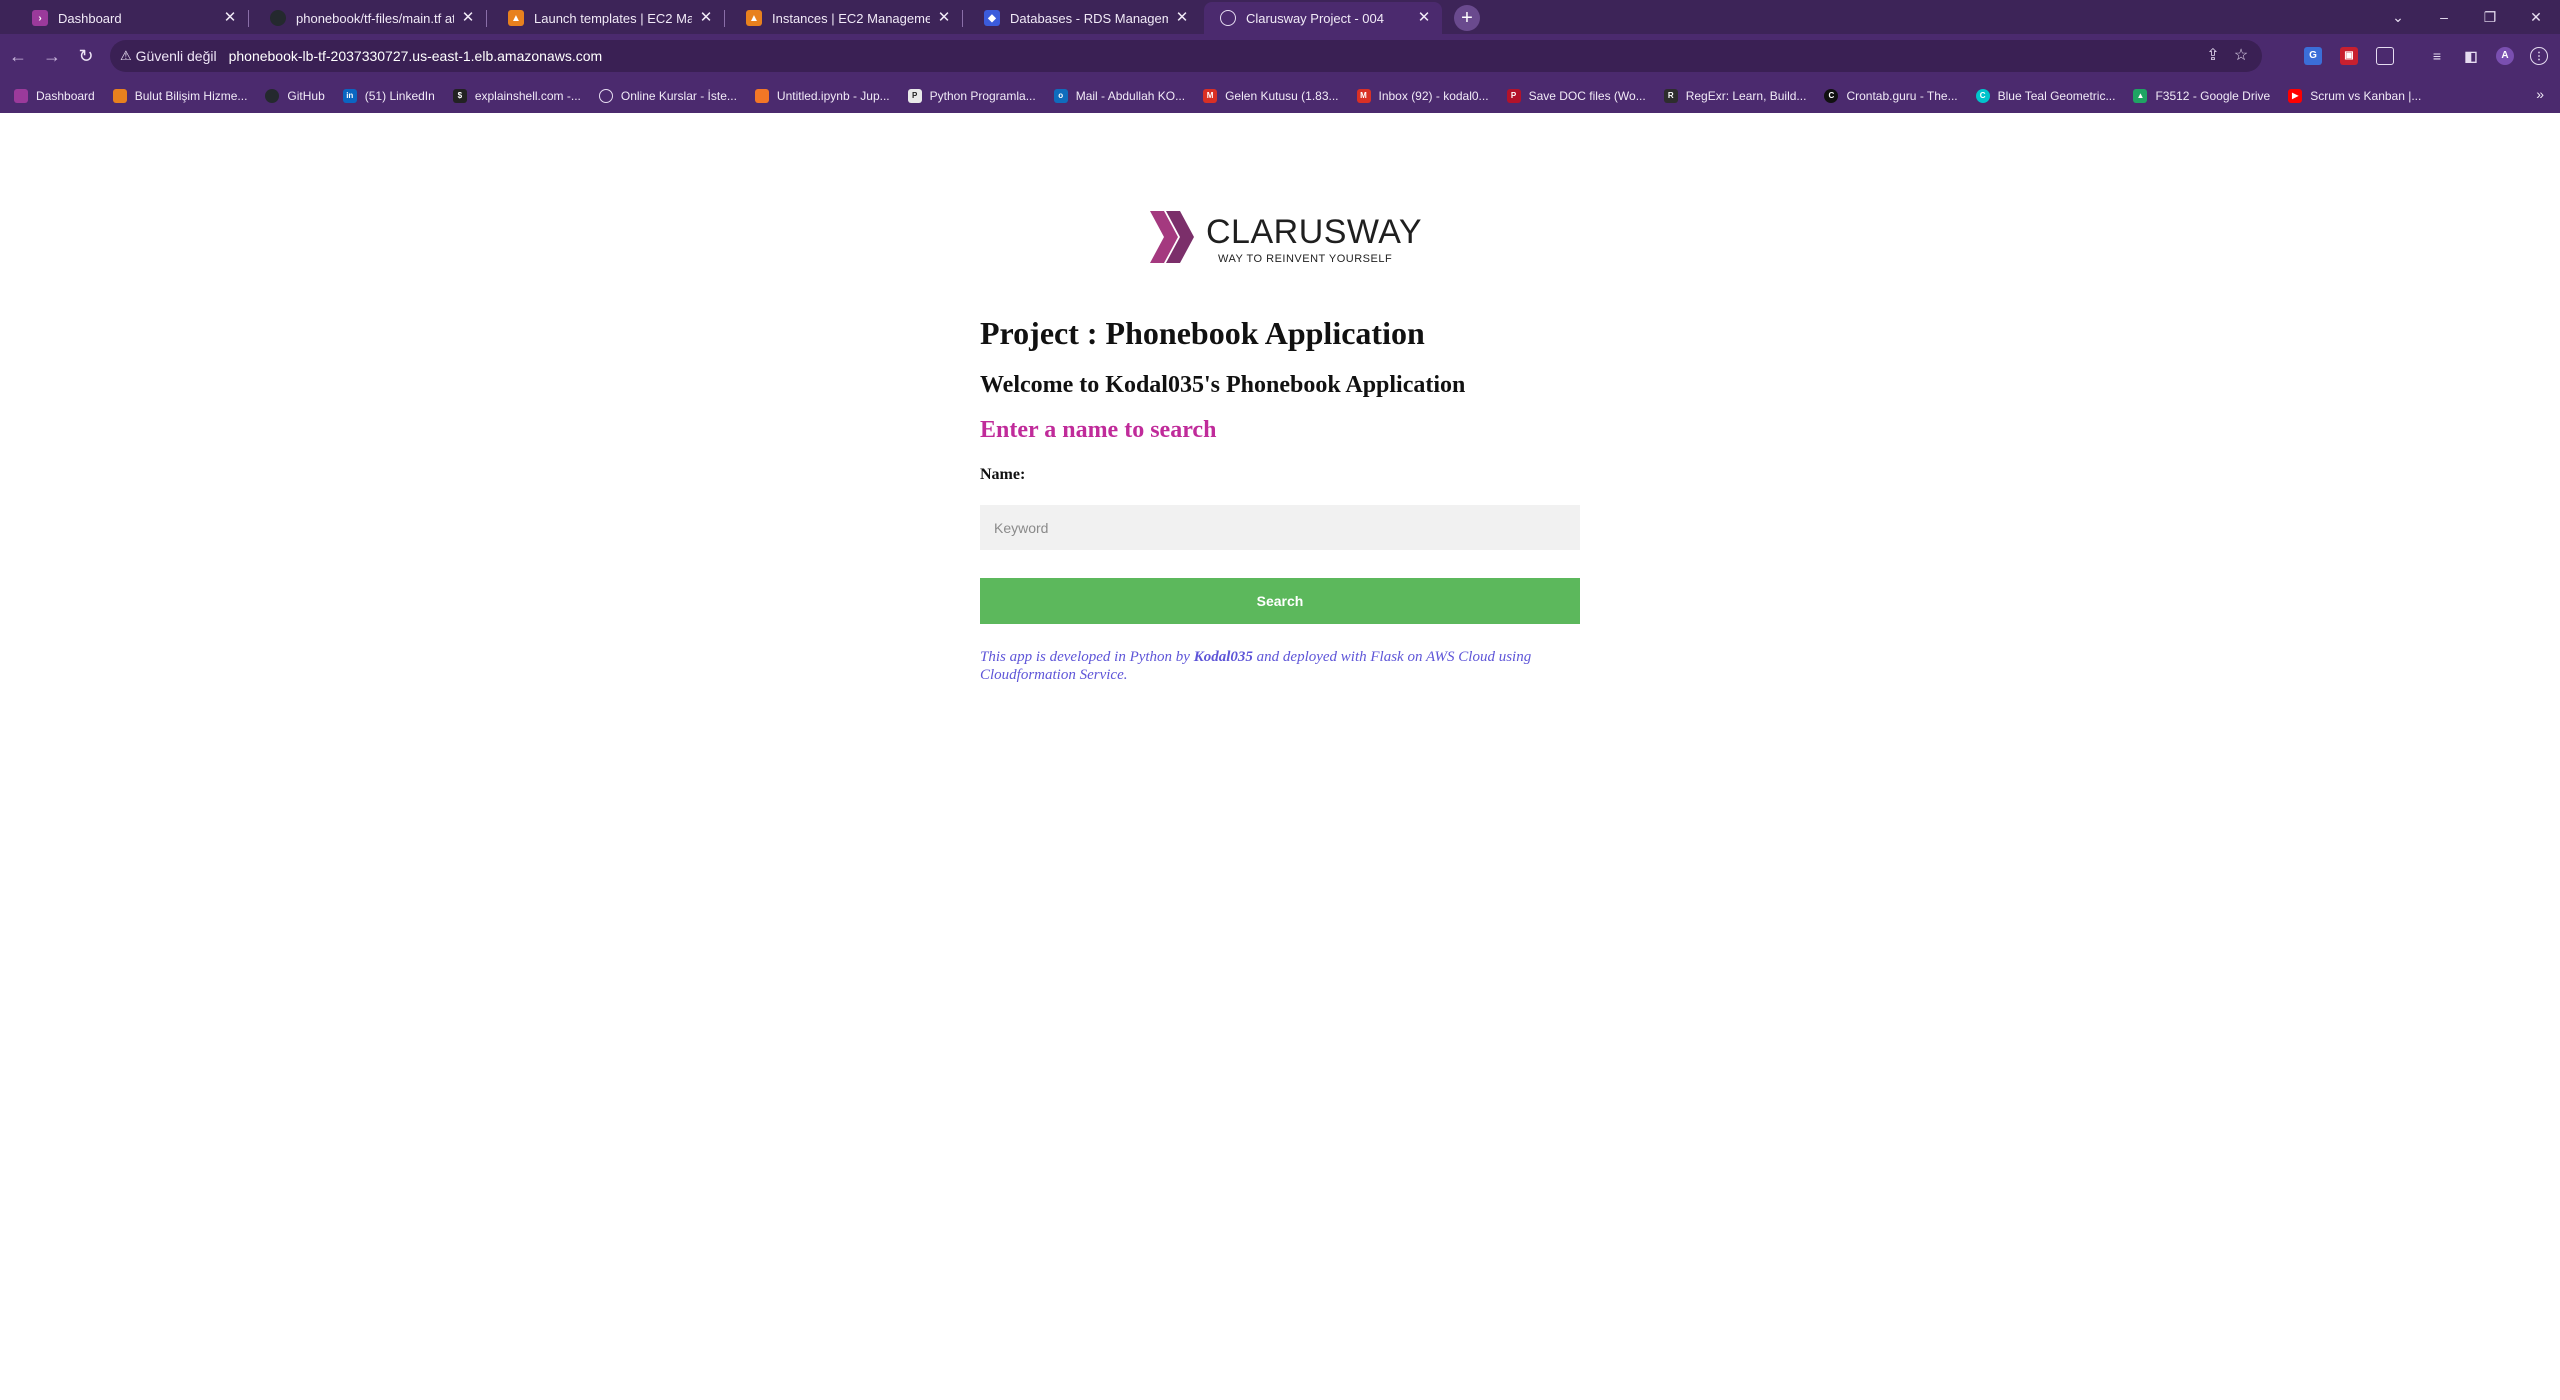  What do you see at coordinates (388, 95) in the screenshot?
I see `bookmark-linkedin: in (51) LinkedIn` at bounding box center [388, 95].